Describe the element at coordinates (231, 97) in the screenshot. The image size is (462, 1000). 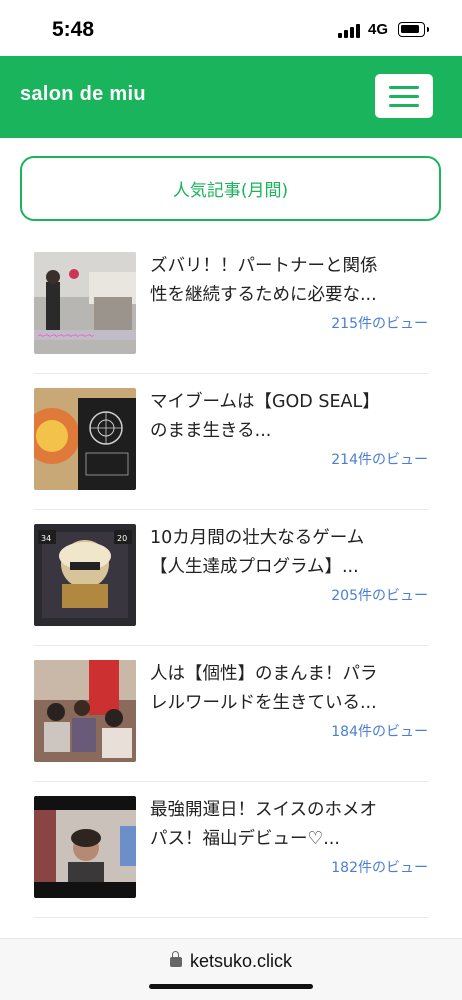
I see `site-header: salon de miu` at that location.